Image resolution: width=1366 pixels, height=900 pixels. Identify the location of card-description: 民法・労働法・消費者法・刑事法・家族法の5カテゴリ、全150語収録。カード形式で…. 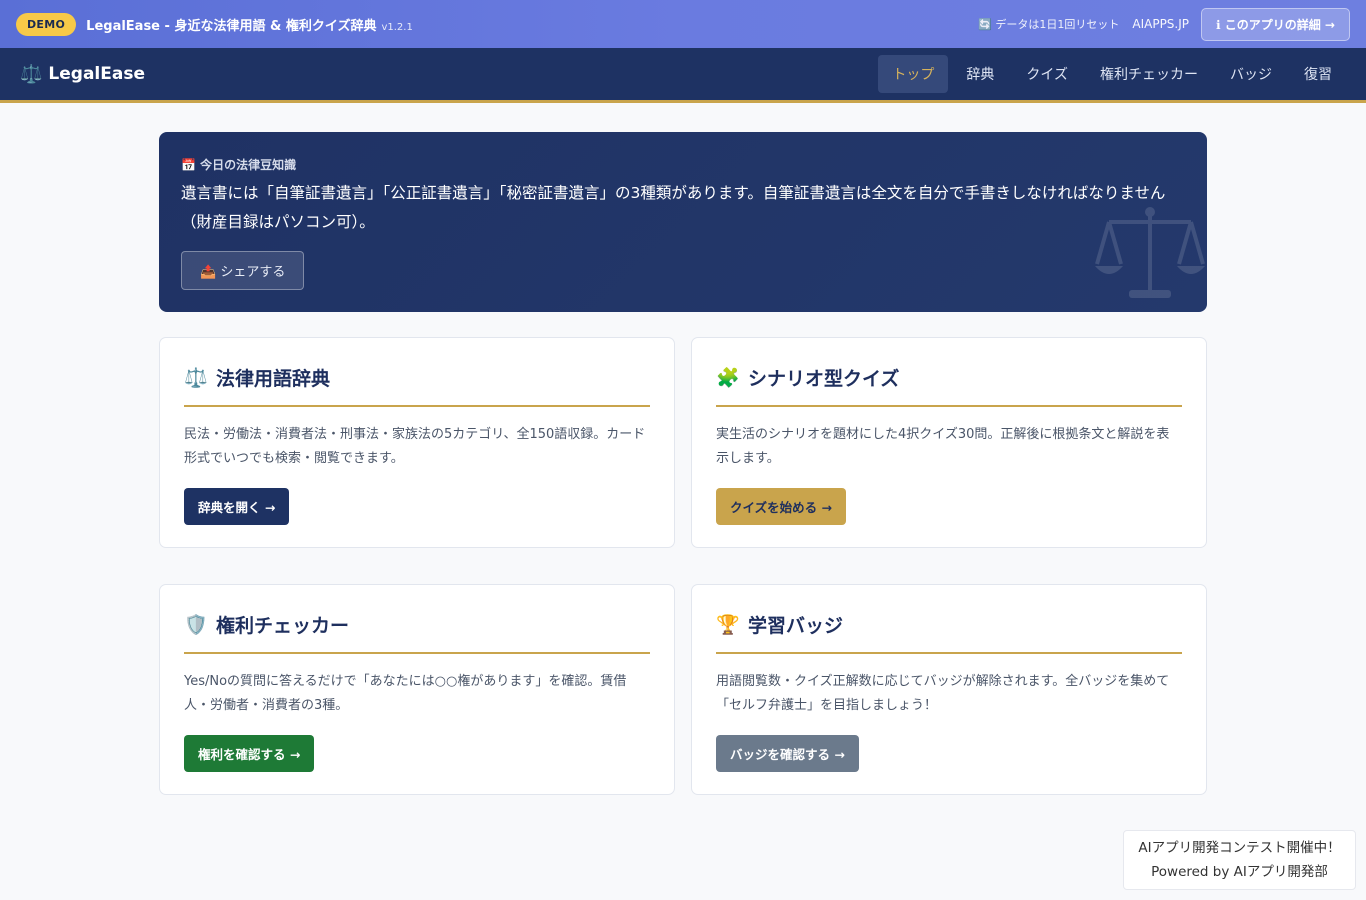
(415, 446).